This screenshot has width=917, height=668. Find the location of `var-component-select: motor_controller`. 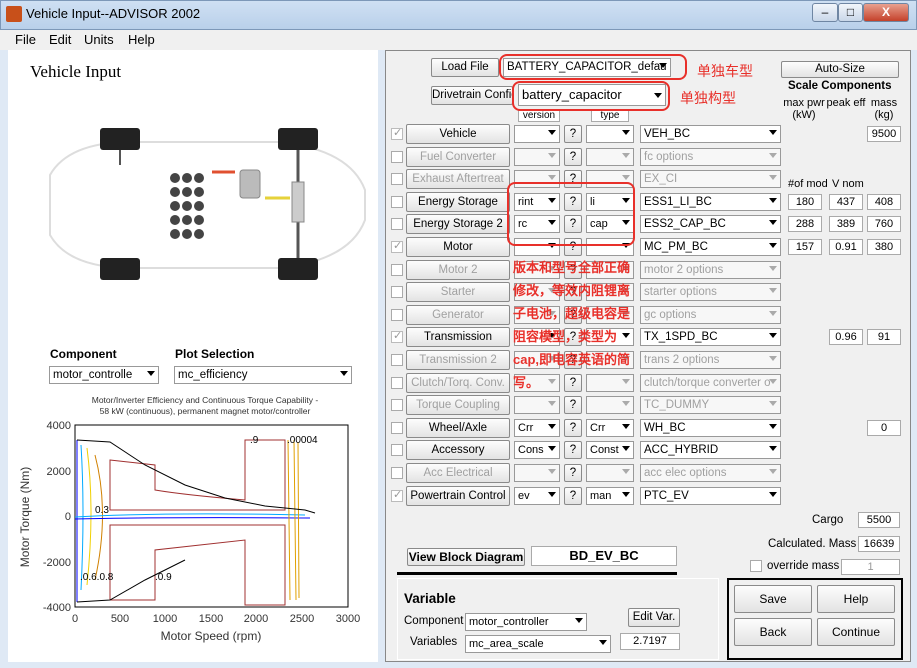

var-component-select: motor_controller is located at coordinates (526, 622).